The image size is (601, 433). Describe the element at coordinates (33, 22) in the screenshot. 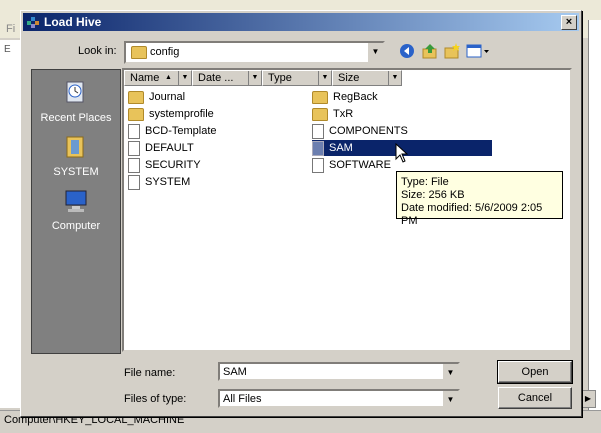

I see `registry-icon` at that location.